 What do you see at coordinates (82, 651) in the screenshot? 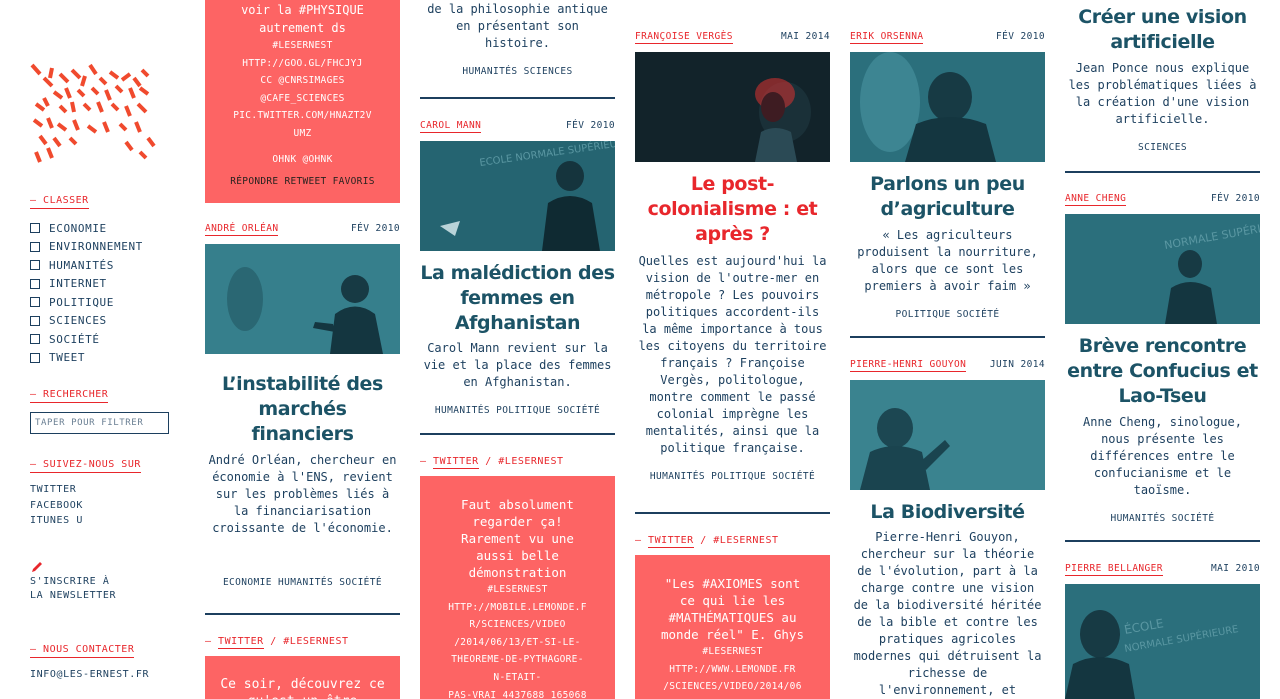
I see `contact-title: – NOUS CONTACTER` at bounding box center [82, 651].